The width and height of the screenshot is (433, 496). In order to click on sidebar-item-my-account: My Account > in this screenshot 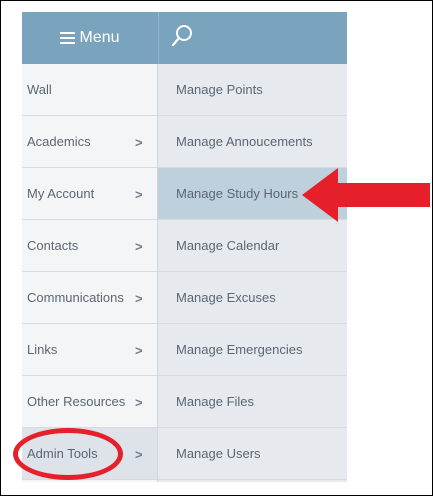, I will do `click(90, 194)`.